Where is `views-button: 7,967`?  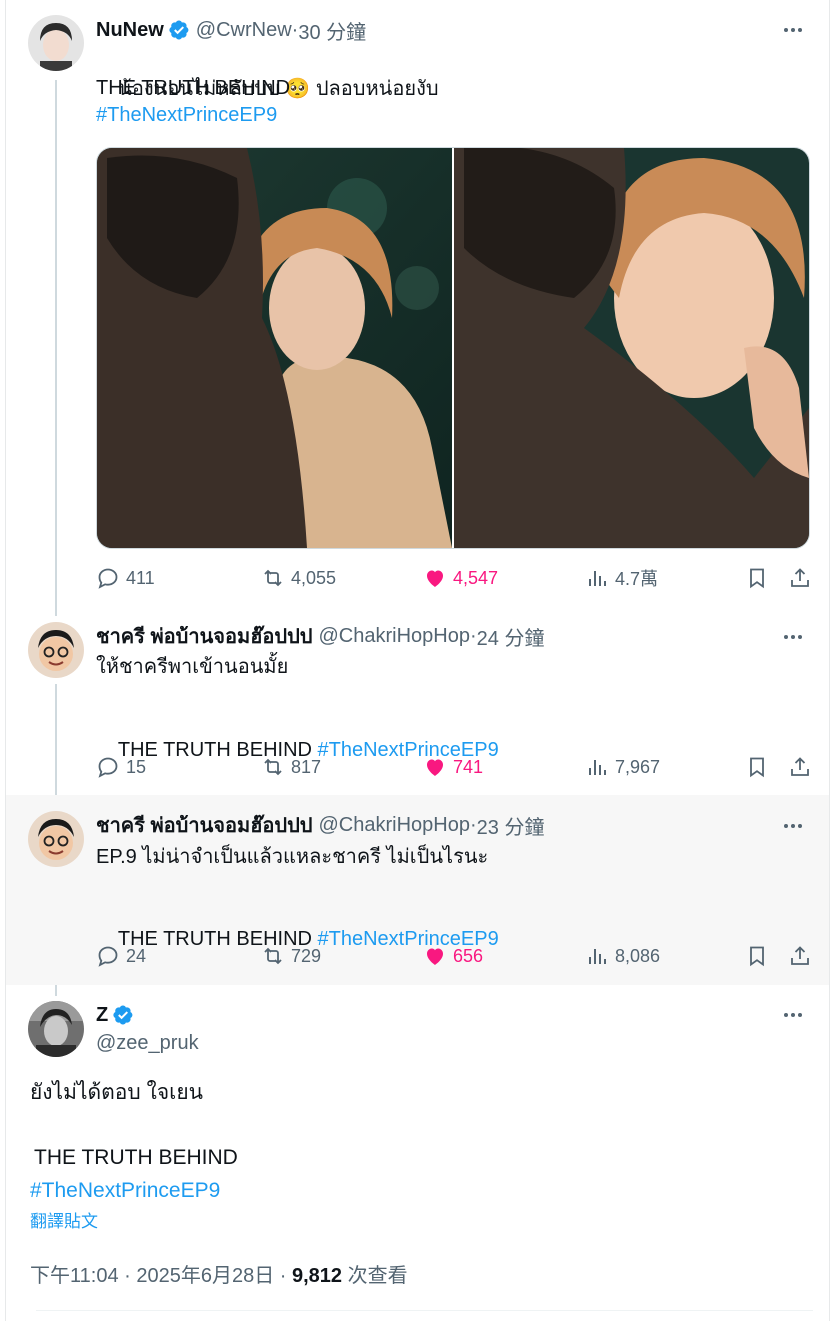 views-button: 7,967 is located at coordinates (622, 767).